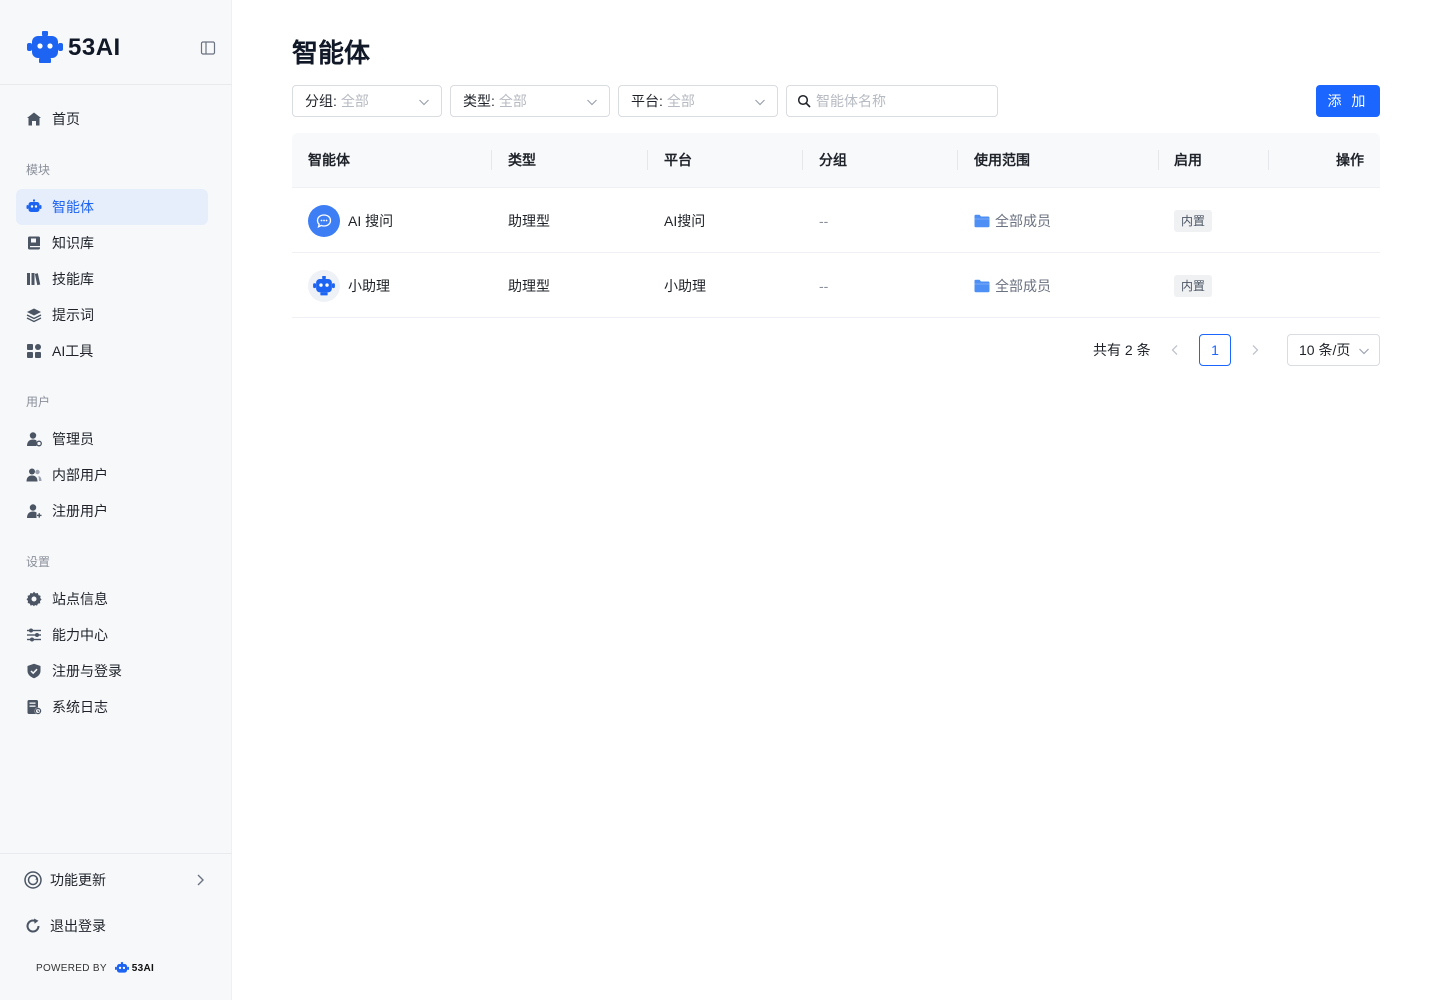 This screenshot has height=1000, width=1440. Describe the element at coordinates (354, 101) in the screenshot. I see `group-filter-value: 全部` at that location.